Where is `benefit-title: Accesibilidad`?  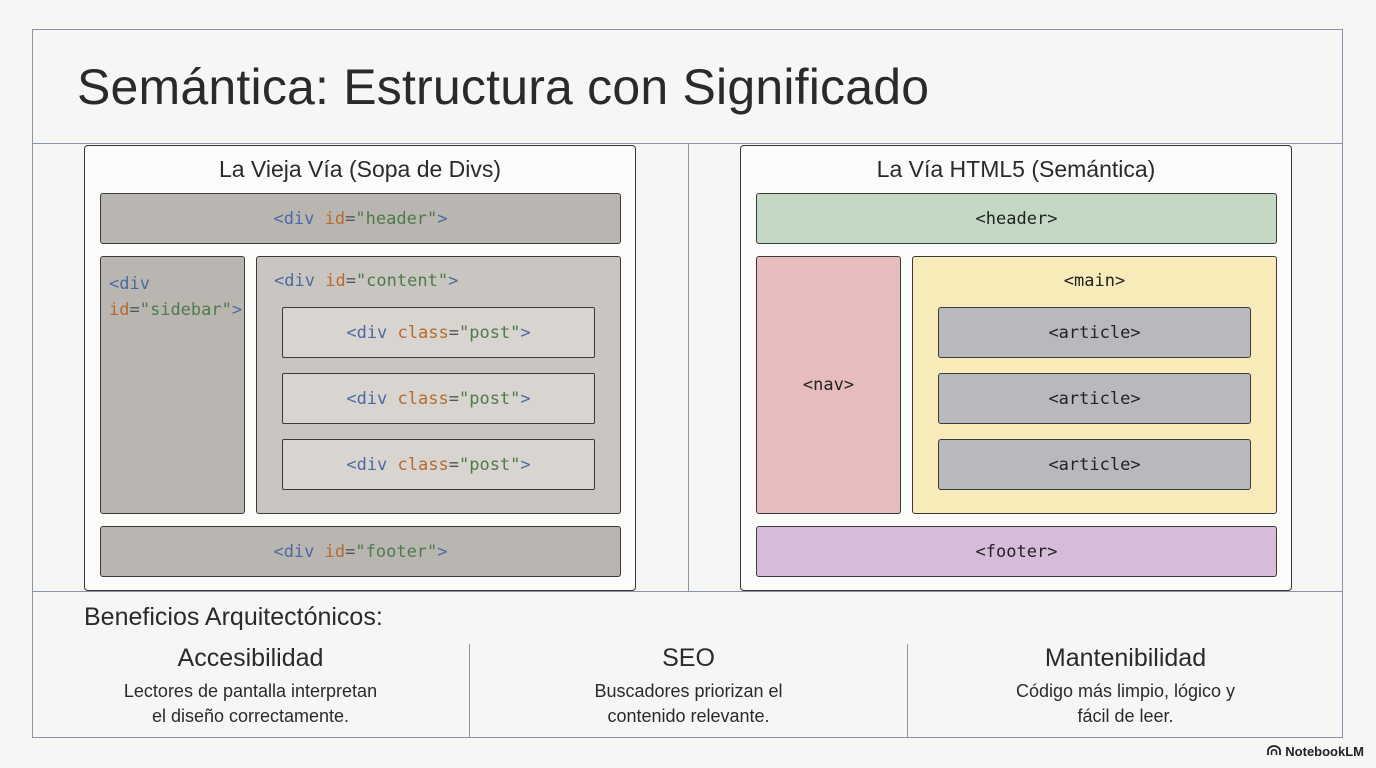
benefit-title: Accesibilidad is located at coordinates (250, 658).